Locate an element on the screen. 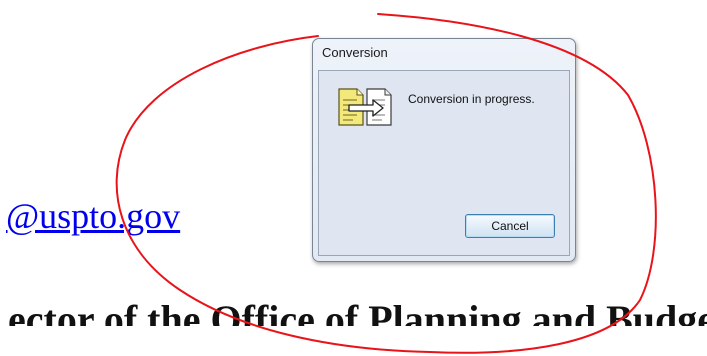  document-conversion-icon is located at coordinates (365, 107).